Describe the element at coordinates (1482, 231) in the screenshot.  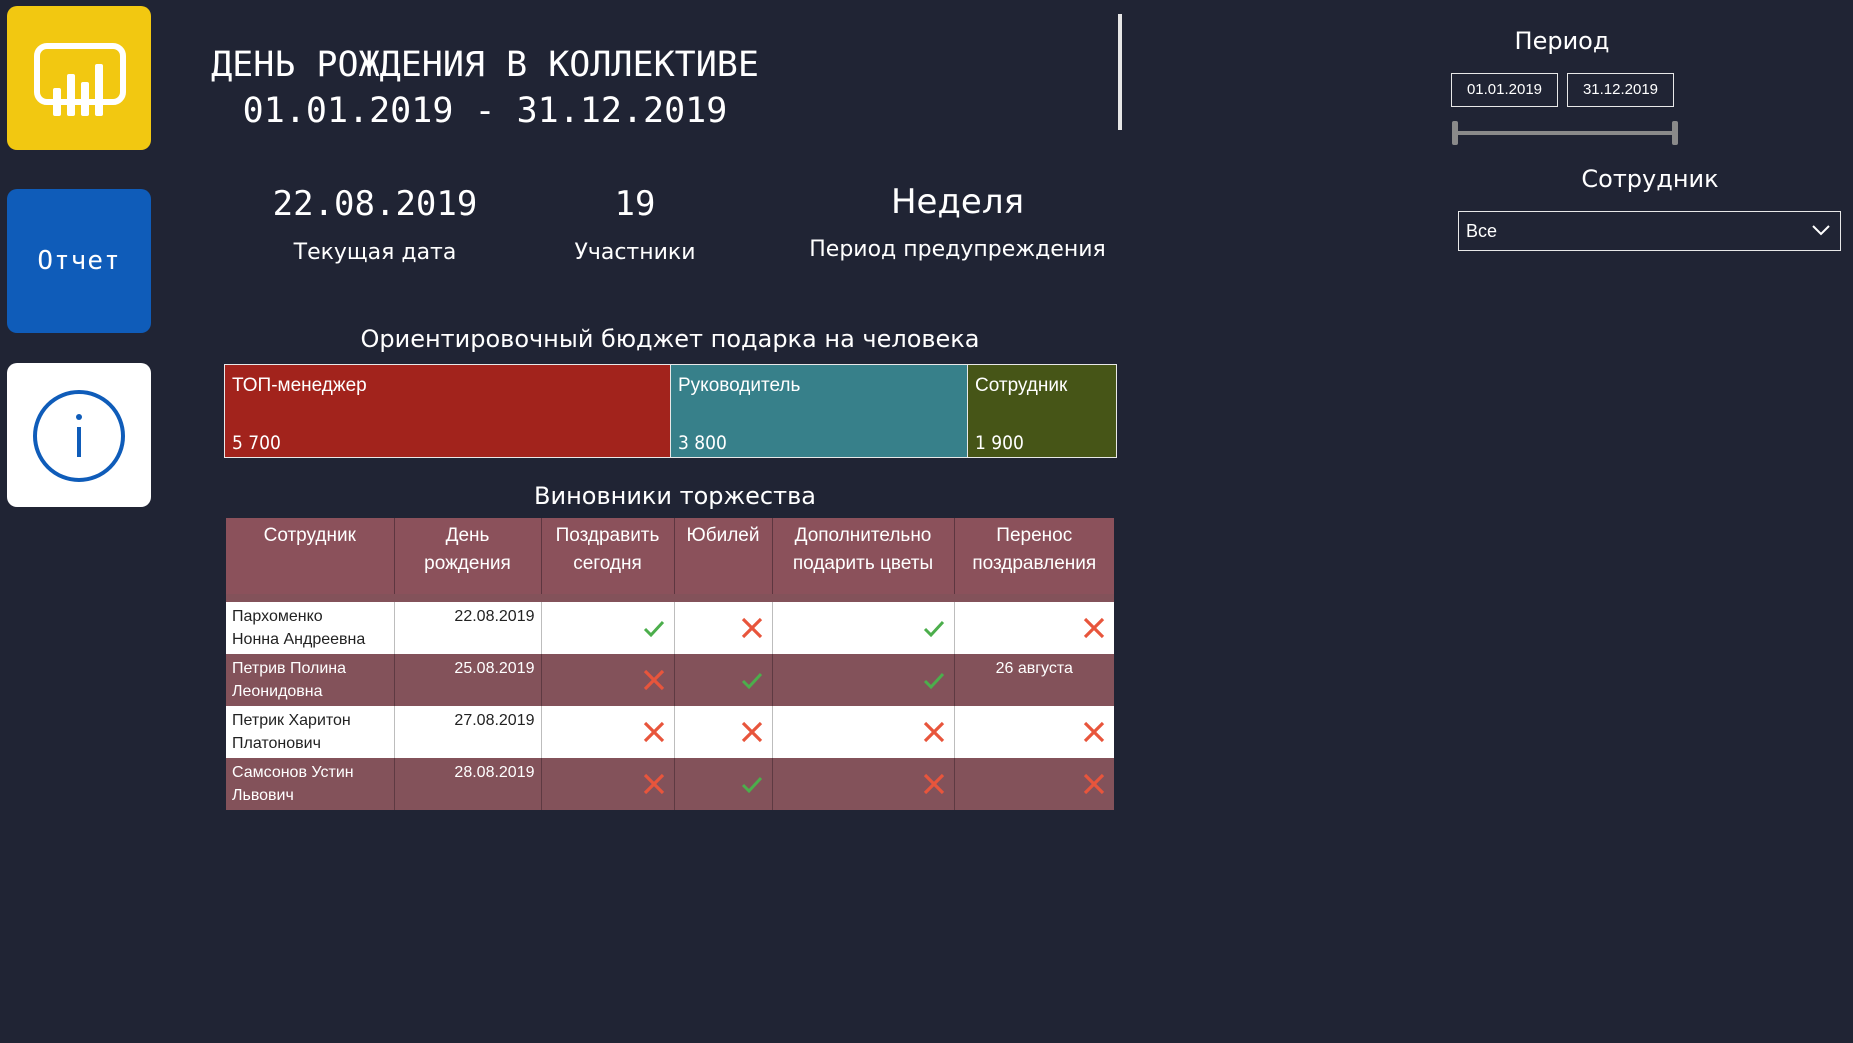
I see `employee-dropdown-value: Все` at that location.